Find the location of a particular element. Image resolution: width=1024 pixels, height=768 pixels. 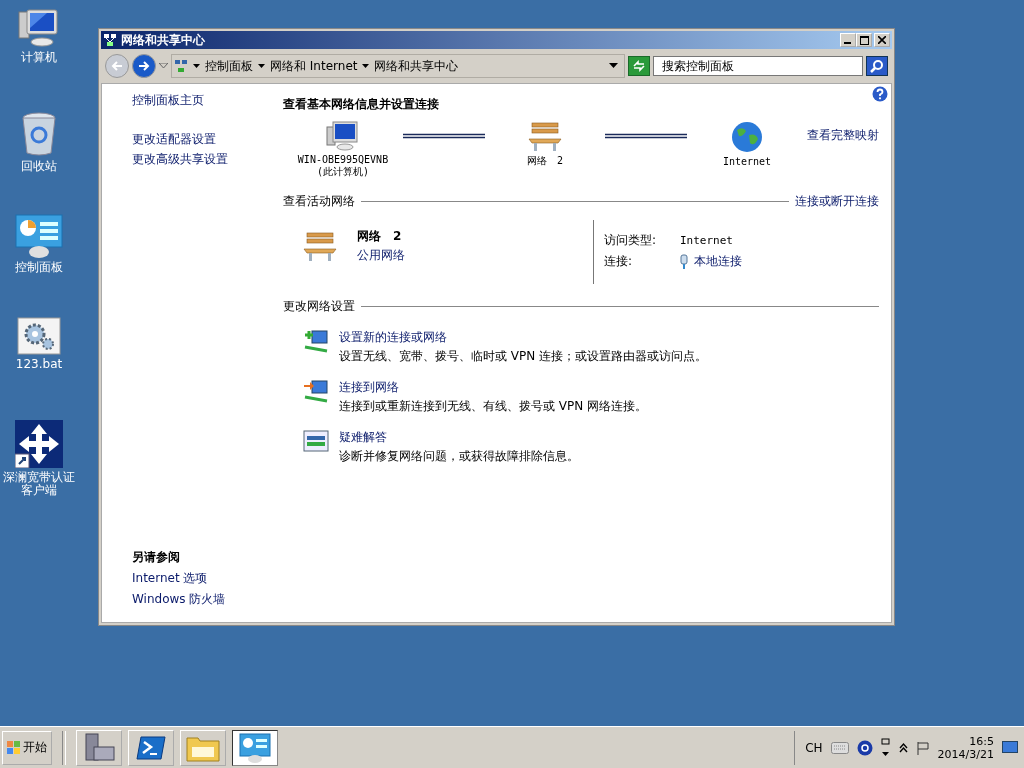

gear-icon is located at coordinates (39, 336).